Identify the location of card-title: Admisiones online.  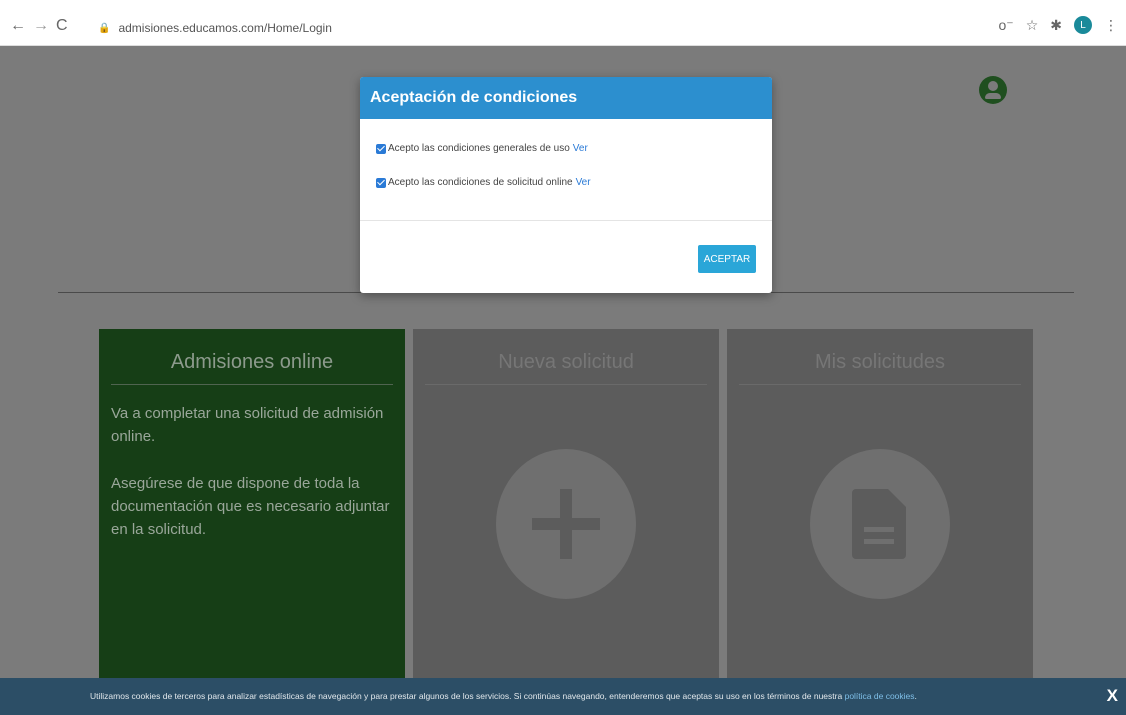
(252, 362).